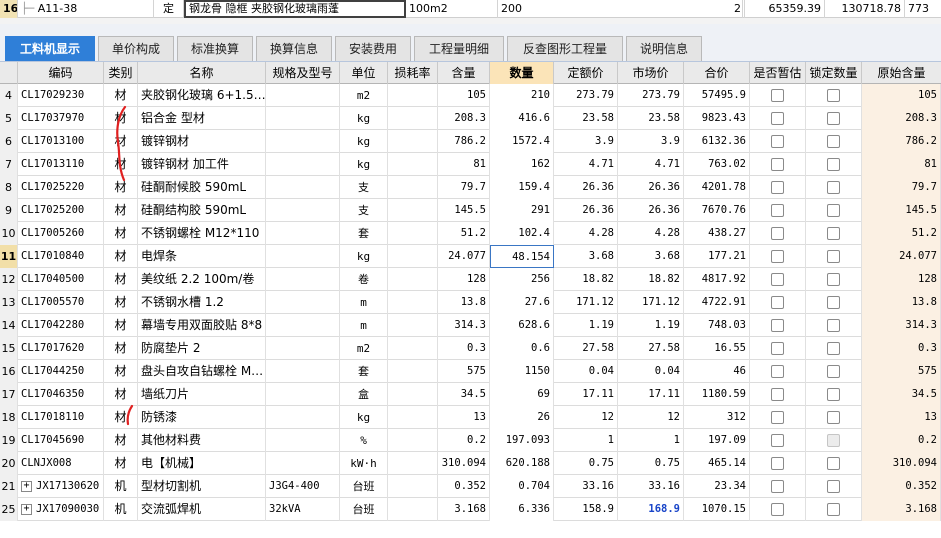 The height and width of the screenshot is (538, 941). I want to click on row-quantity: 210, so click(522, 95).